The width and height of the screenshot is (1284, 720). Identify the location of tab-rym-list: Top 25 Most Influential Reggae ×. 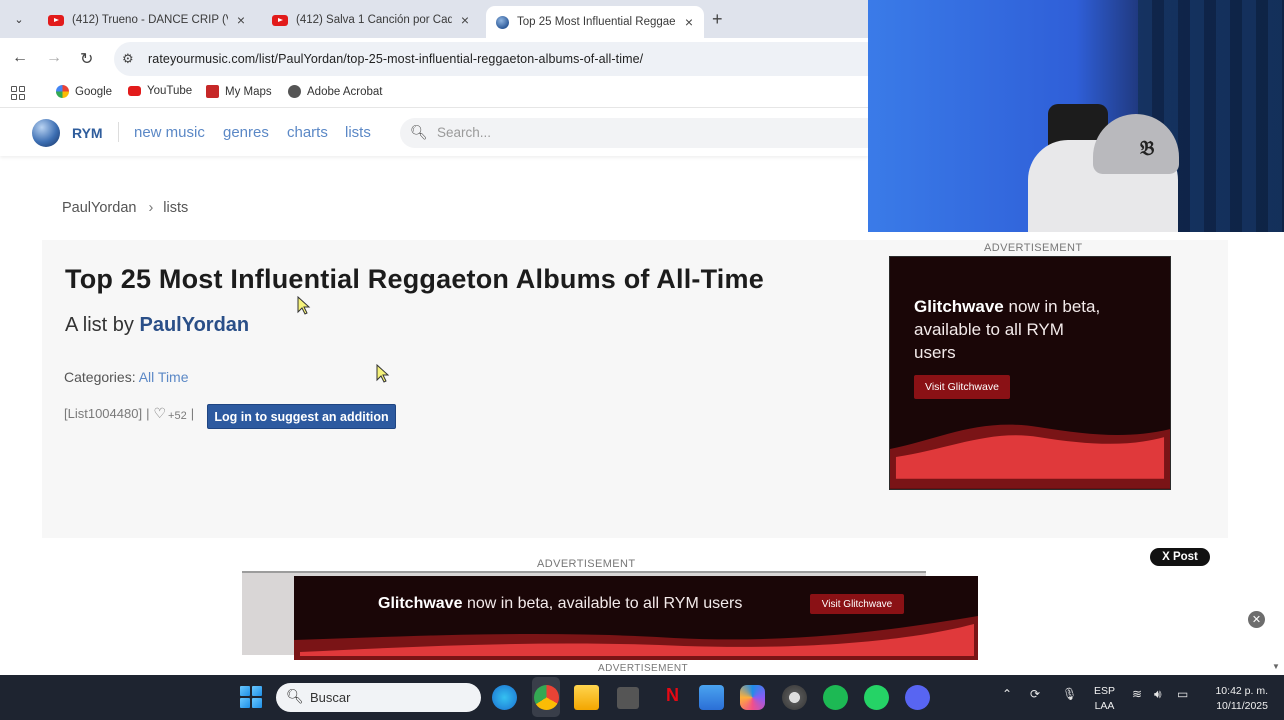
(595, 22).